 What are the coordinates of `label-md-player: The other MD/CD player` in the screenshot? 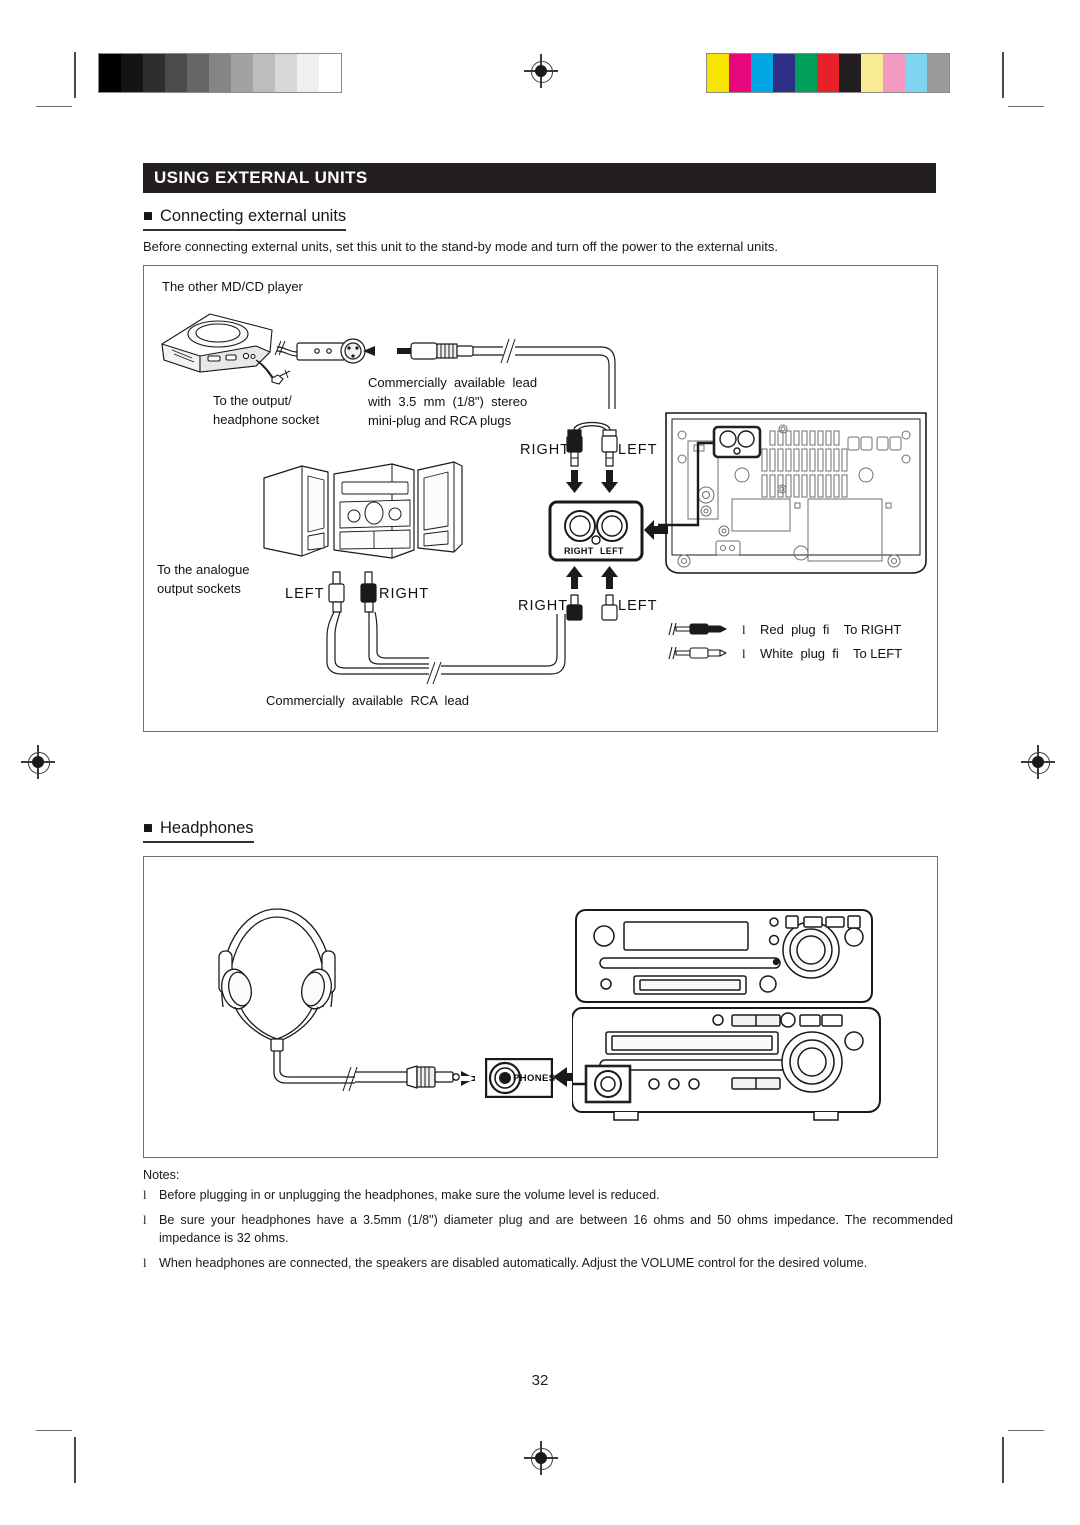 It's located at (232, 286).